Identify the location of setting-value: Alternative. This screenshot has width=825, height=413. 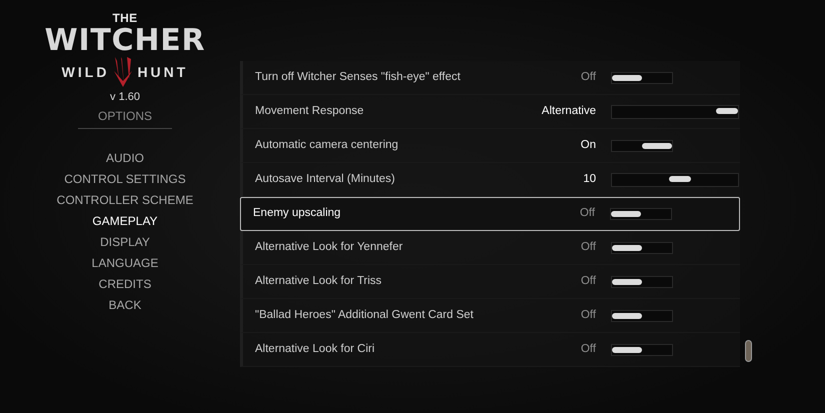
(569, 111).